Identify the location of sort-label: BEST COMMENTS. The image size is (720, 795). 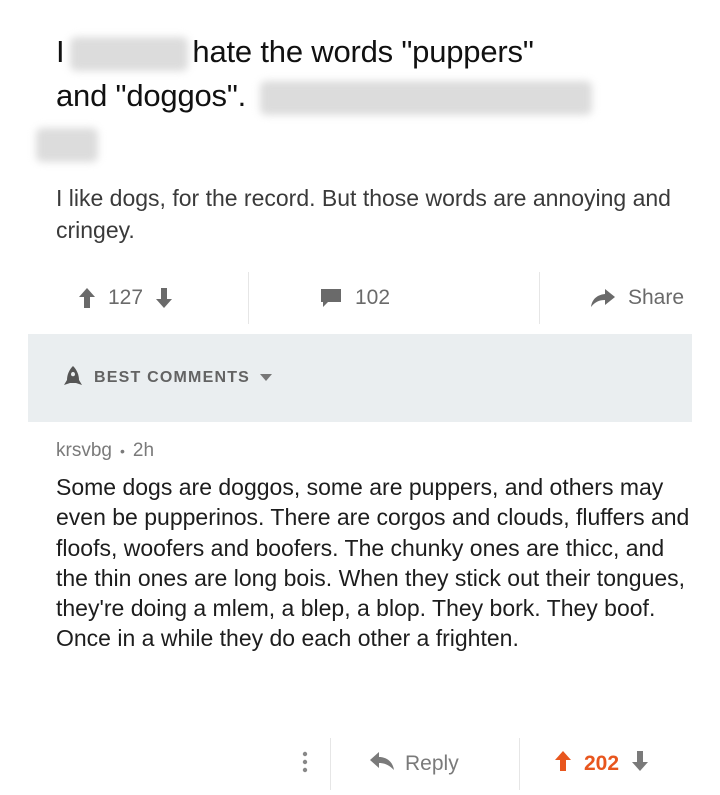
(172, 377).